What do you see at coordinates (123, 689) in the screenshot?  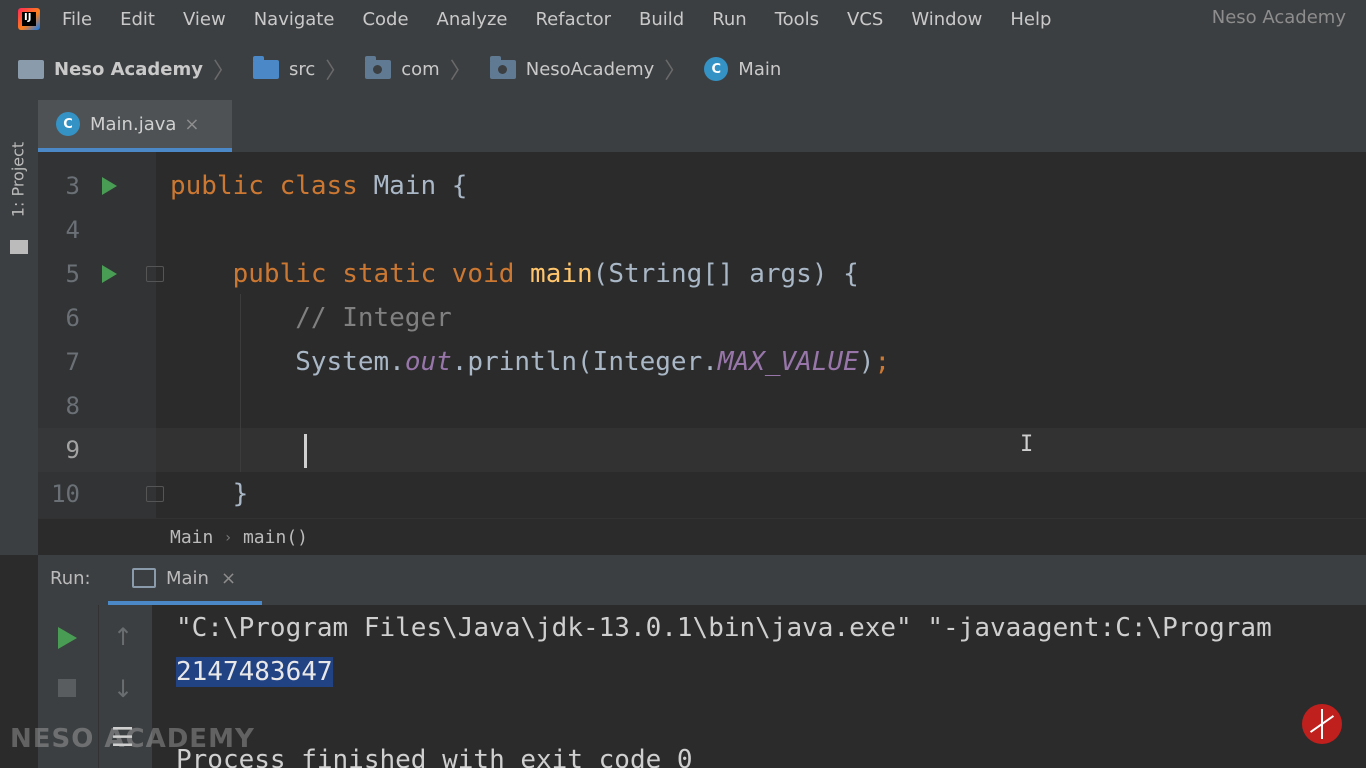 I see `arrow-down-icon: ↓` at bounding box center [123, 689].